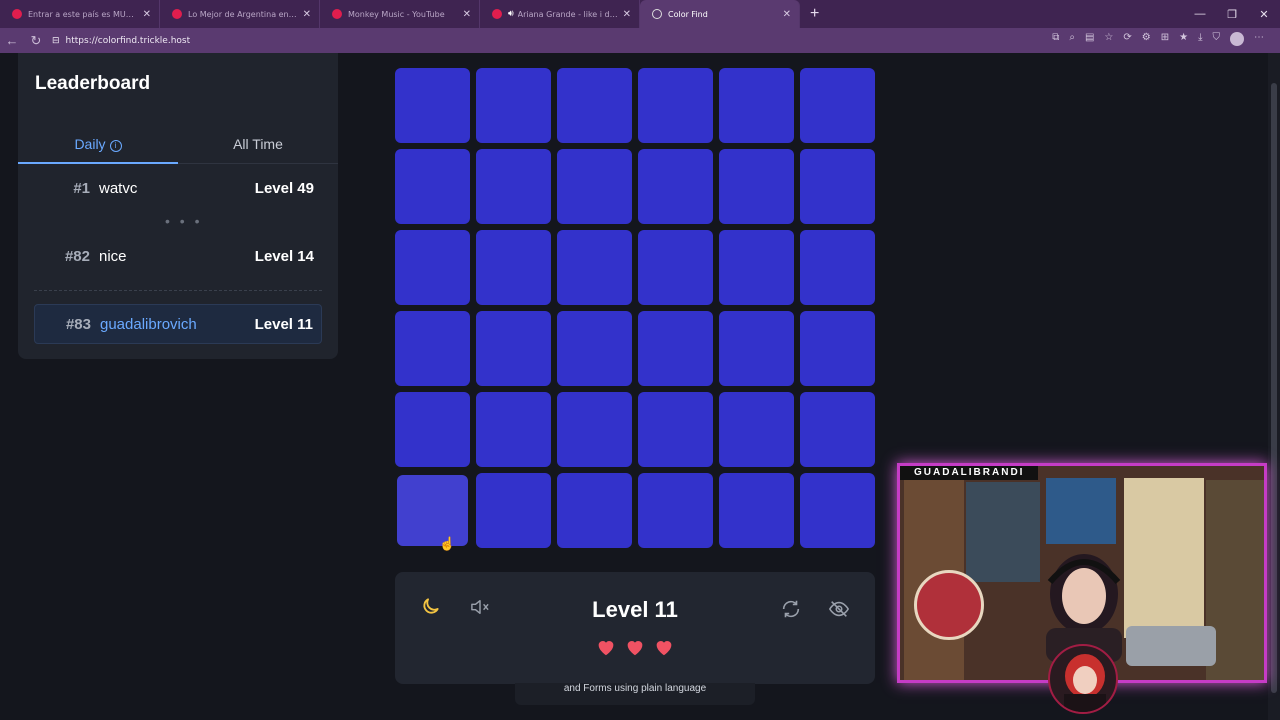 The height and width of the screenshot is (720, 1280). I want to click on refresh-icon: ↻, so click(36, 41).